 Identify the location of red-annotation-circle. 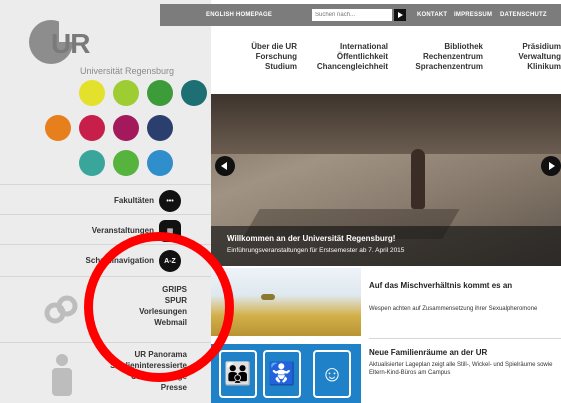
(159, 307).